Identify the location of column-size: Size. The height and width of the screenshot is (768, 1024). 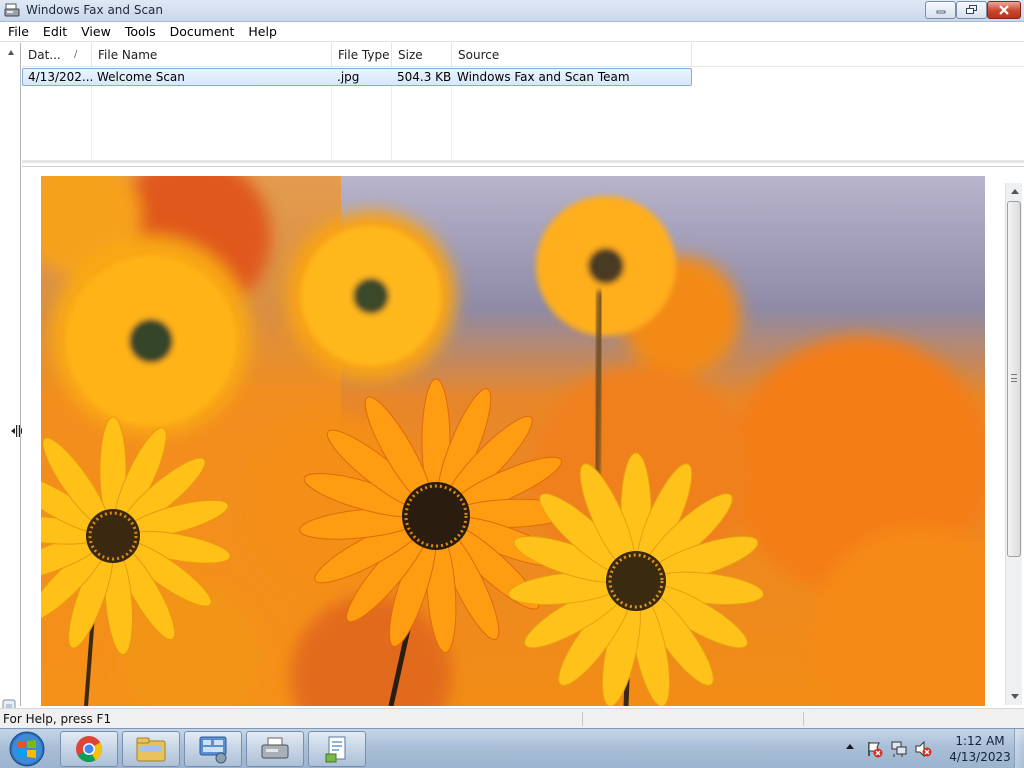
(422, 55).